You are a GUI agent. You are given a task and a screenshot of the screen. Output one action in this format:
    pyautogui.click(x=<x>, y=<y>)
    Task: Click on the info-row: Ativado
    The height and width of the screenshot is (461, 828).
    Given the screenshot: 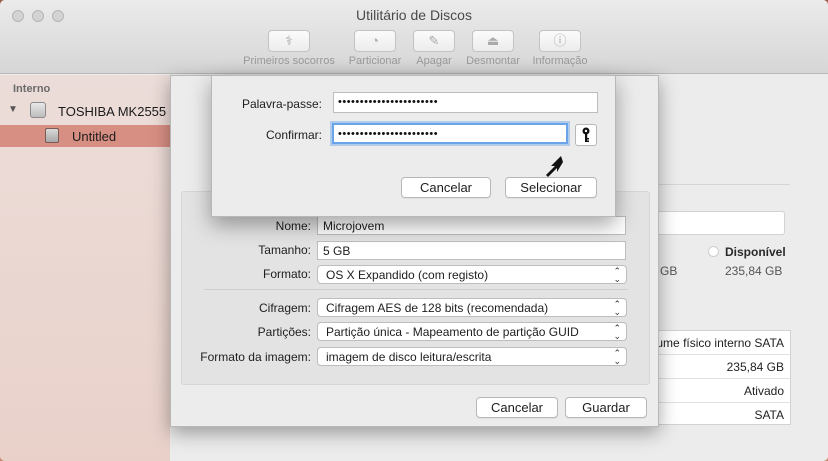 What is the action you would take?
    pyautogui.click(x=719, y=391)
    